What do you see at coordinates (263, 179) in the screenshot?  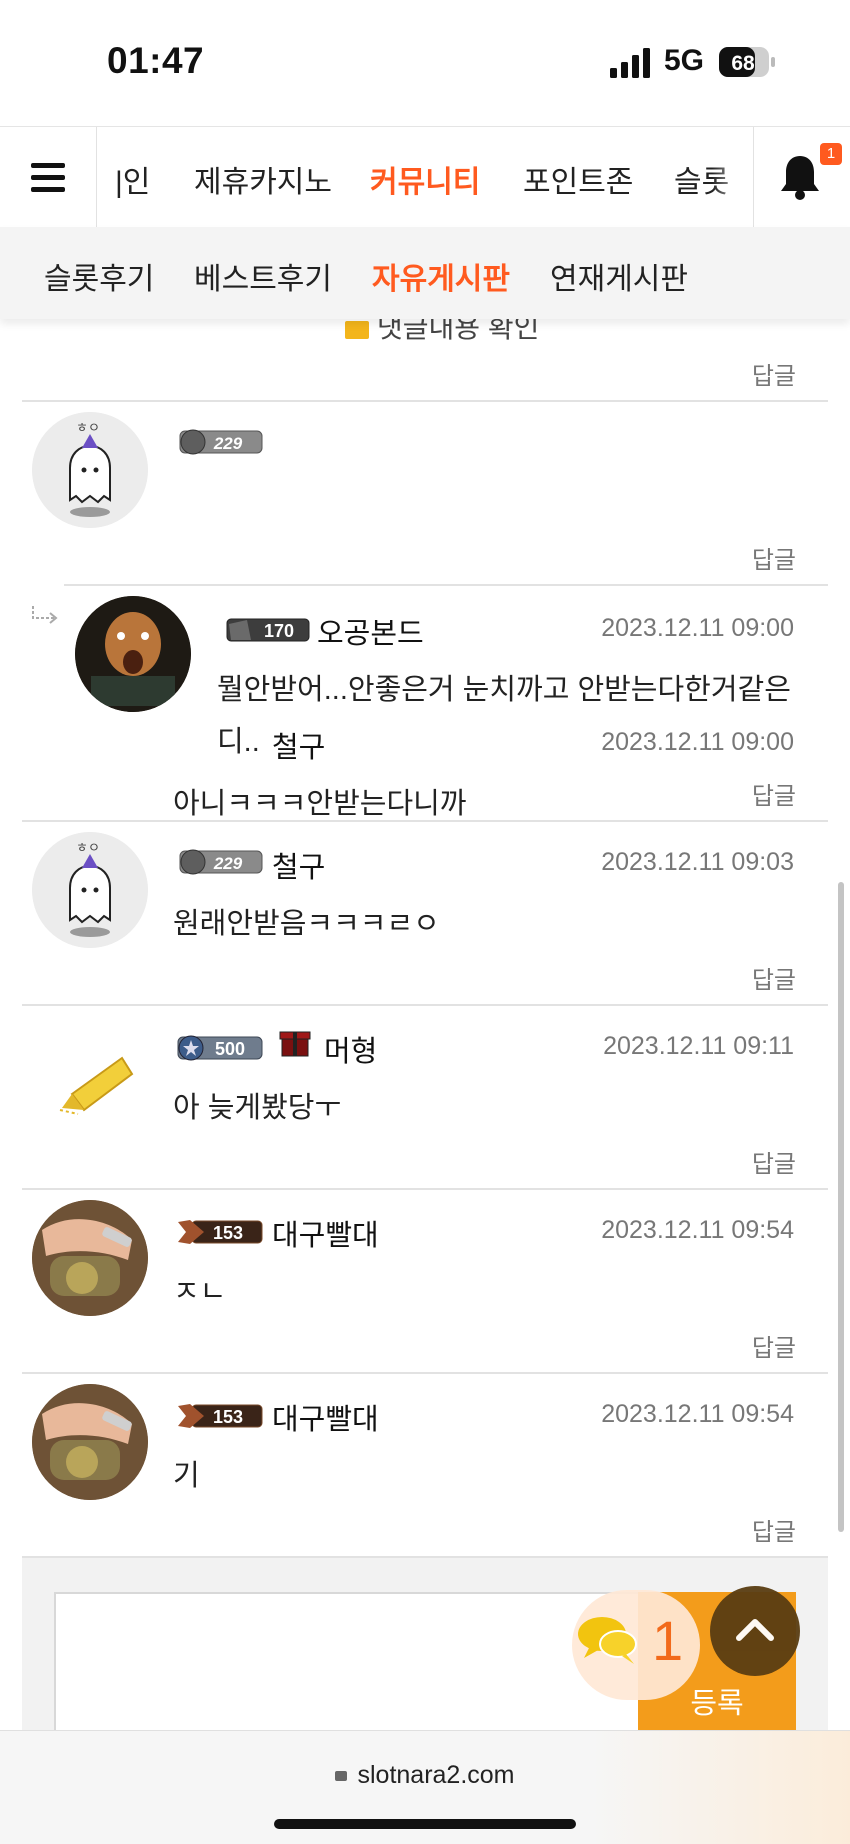 I see `tab-partner-casino: 제휴카지노` at bounding box center [263, 179].